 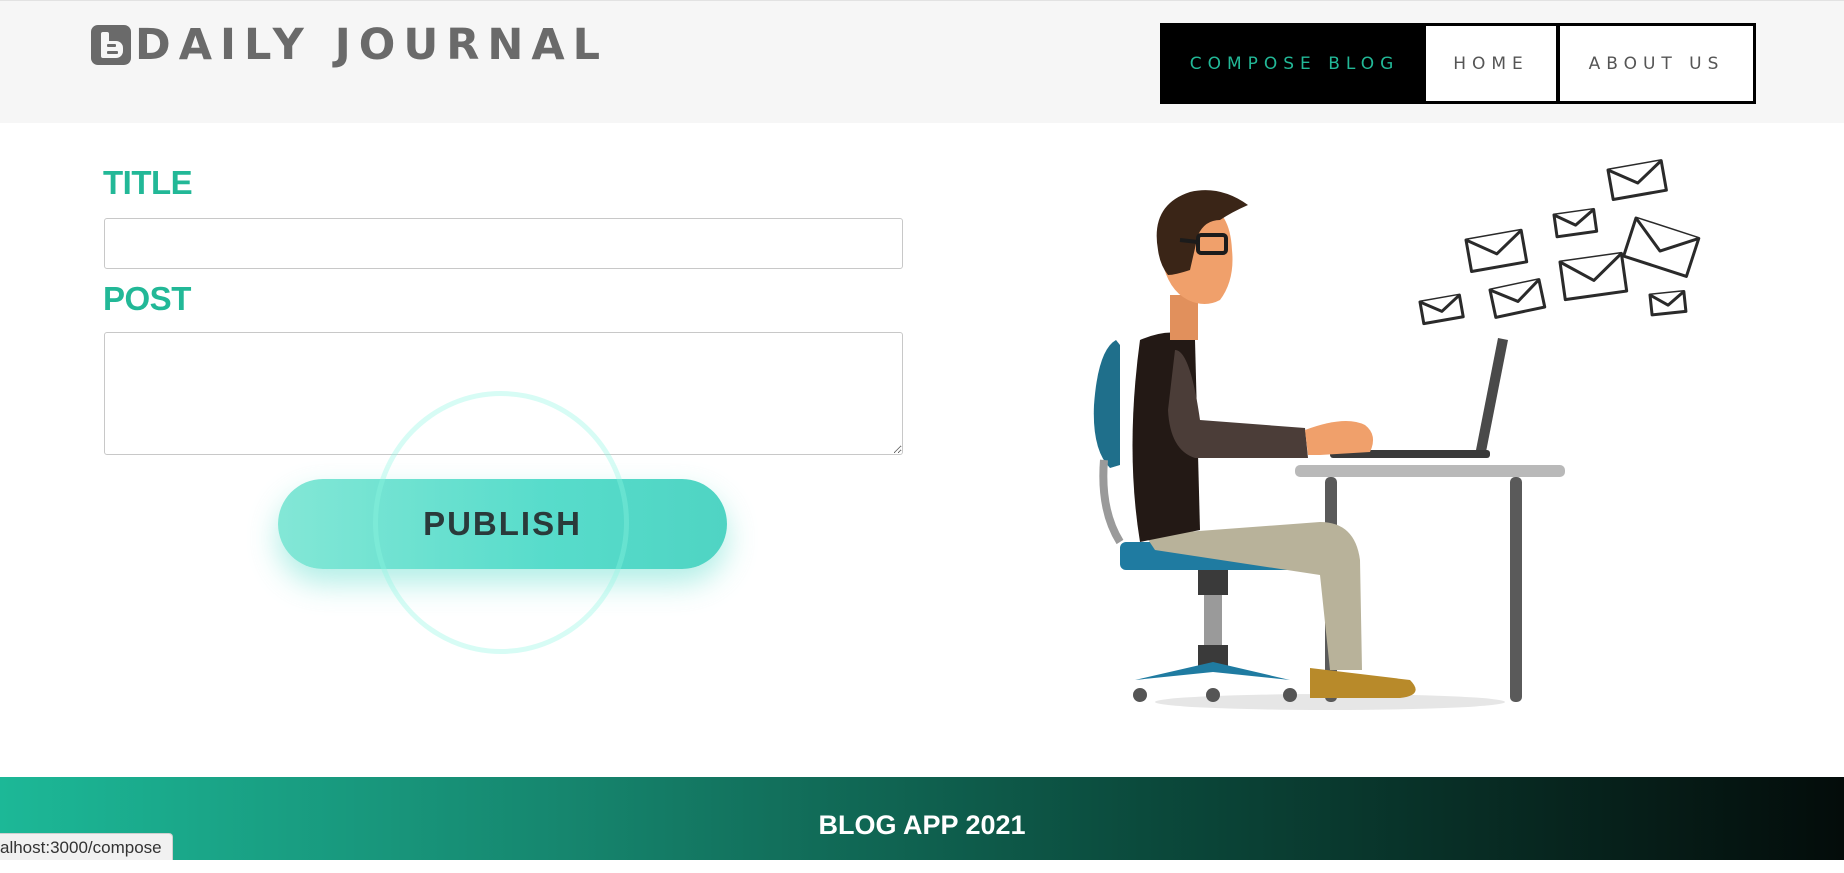 What do you see at coordinates (1294, 63) in the screenshot?
I see `nav-compose-blog: COMPOSE BLOG` at bounding box center [1294, 63].